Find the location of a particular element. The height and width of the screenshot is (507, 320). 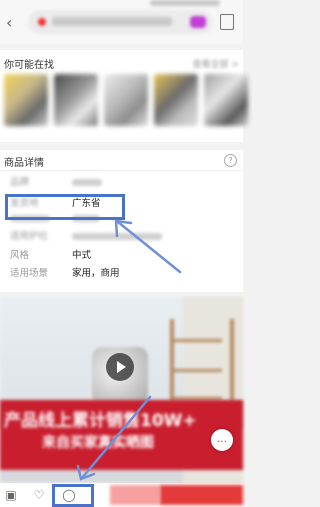

search-text is located at coordinates (112, 21).